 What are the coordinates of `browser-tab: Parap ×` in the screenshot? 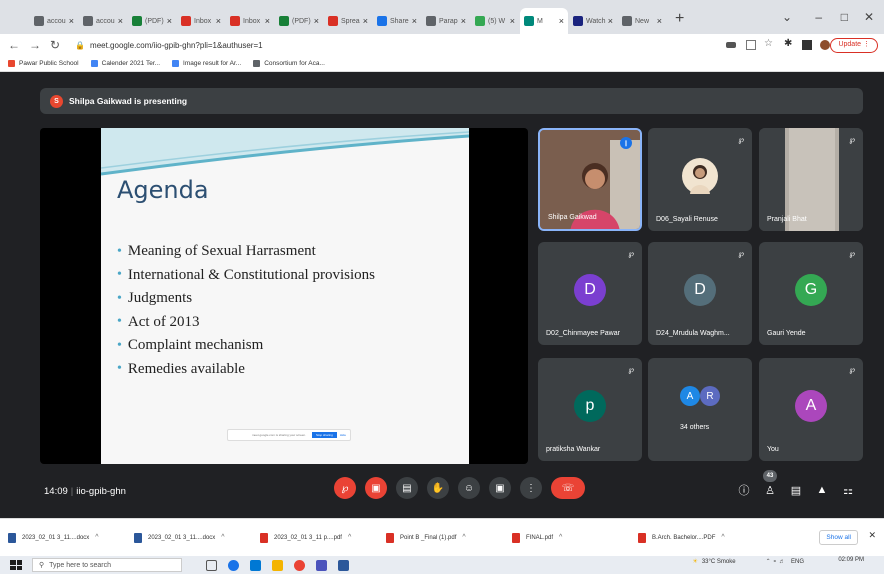 It's located at (446, 21).